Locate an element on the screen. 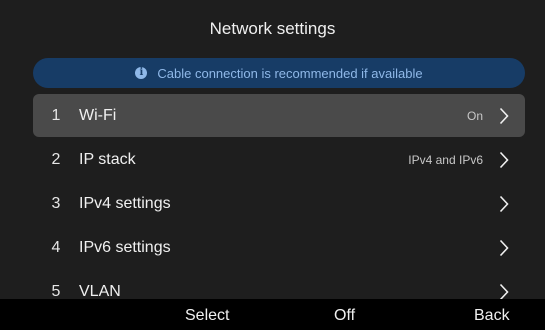  softkey-bar: Select Off Back is located at coordinates (272, 314).